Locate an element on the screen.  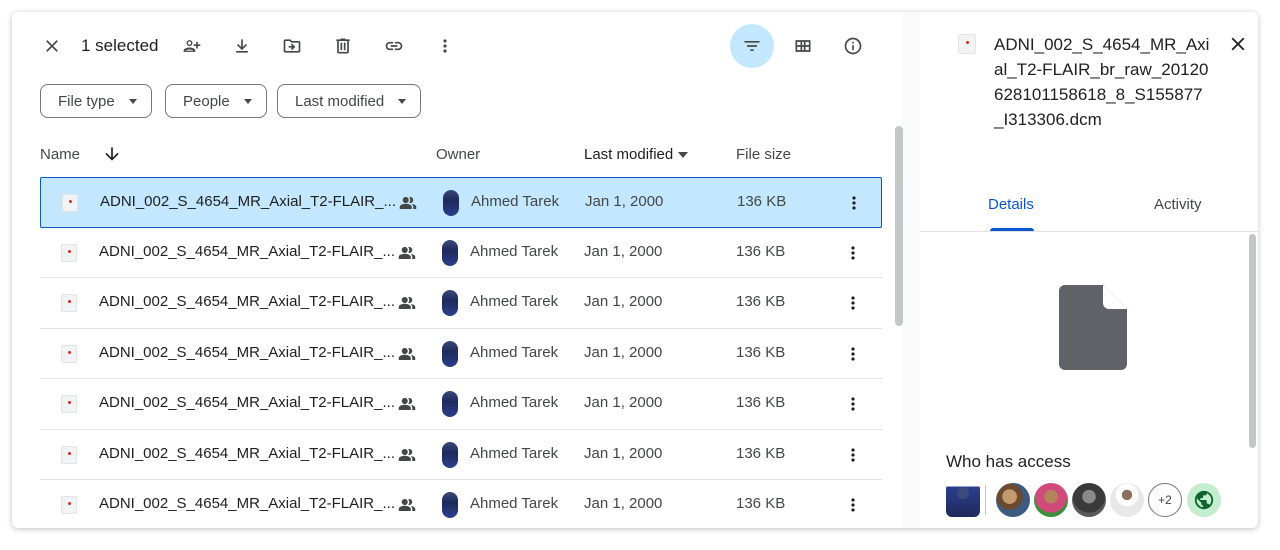
public-access-button is located at coordinates (1204, 500).